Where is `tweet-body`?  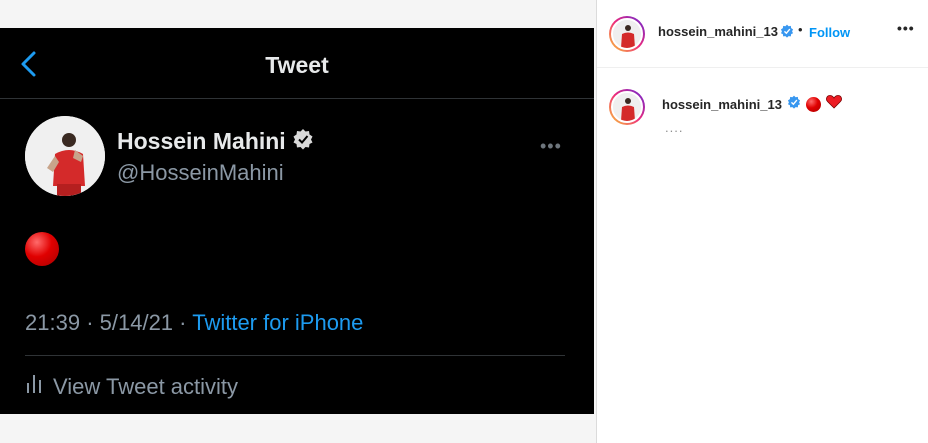 tweet-body is located at coordinates (42, 251).